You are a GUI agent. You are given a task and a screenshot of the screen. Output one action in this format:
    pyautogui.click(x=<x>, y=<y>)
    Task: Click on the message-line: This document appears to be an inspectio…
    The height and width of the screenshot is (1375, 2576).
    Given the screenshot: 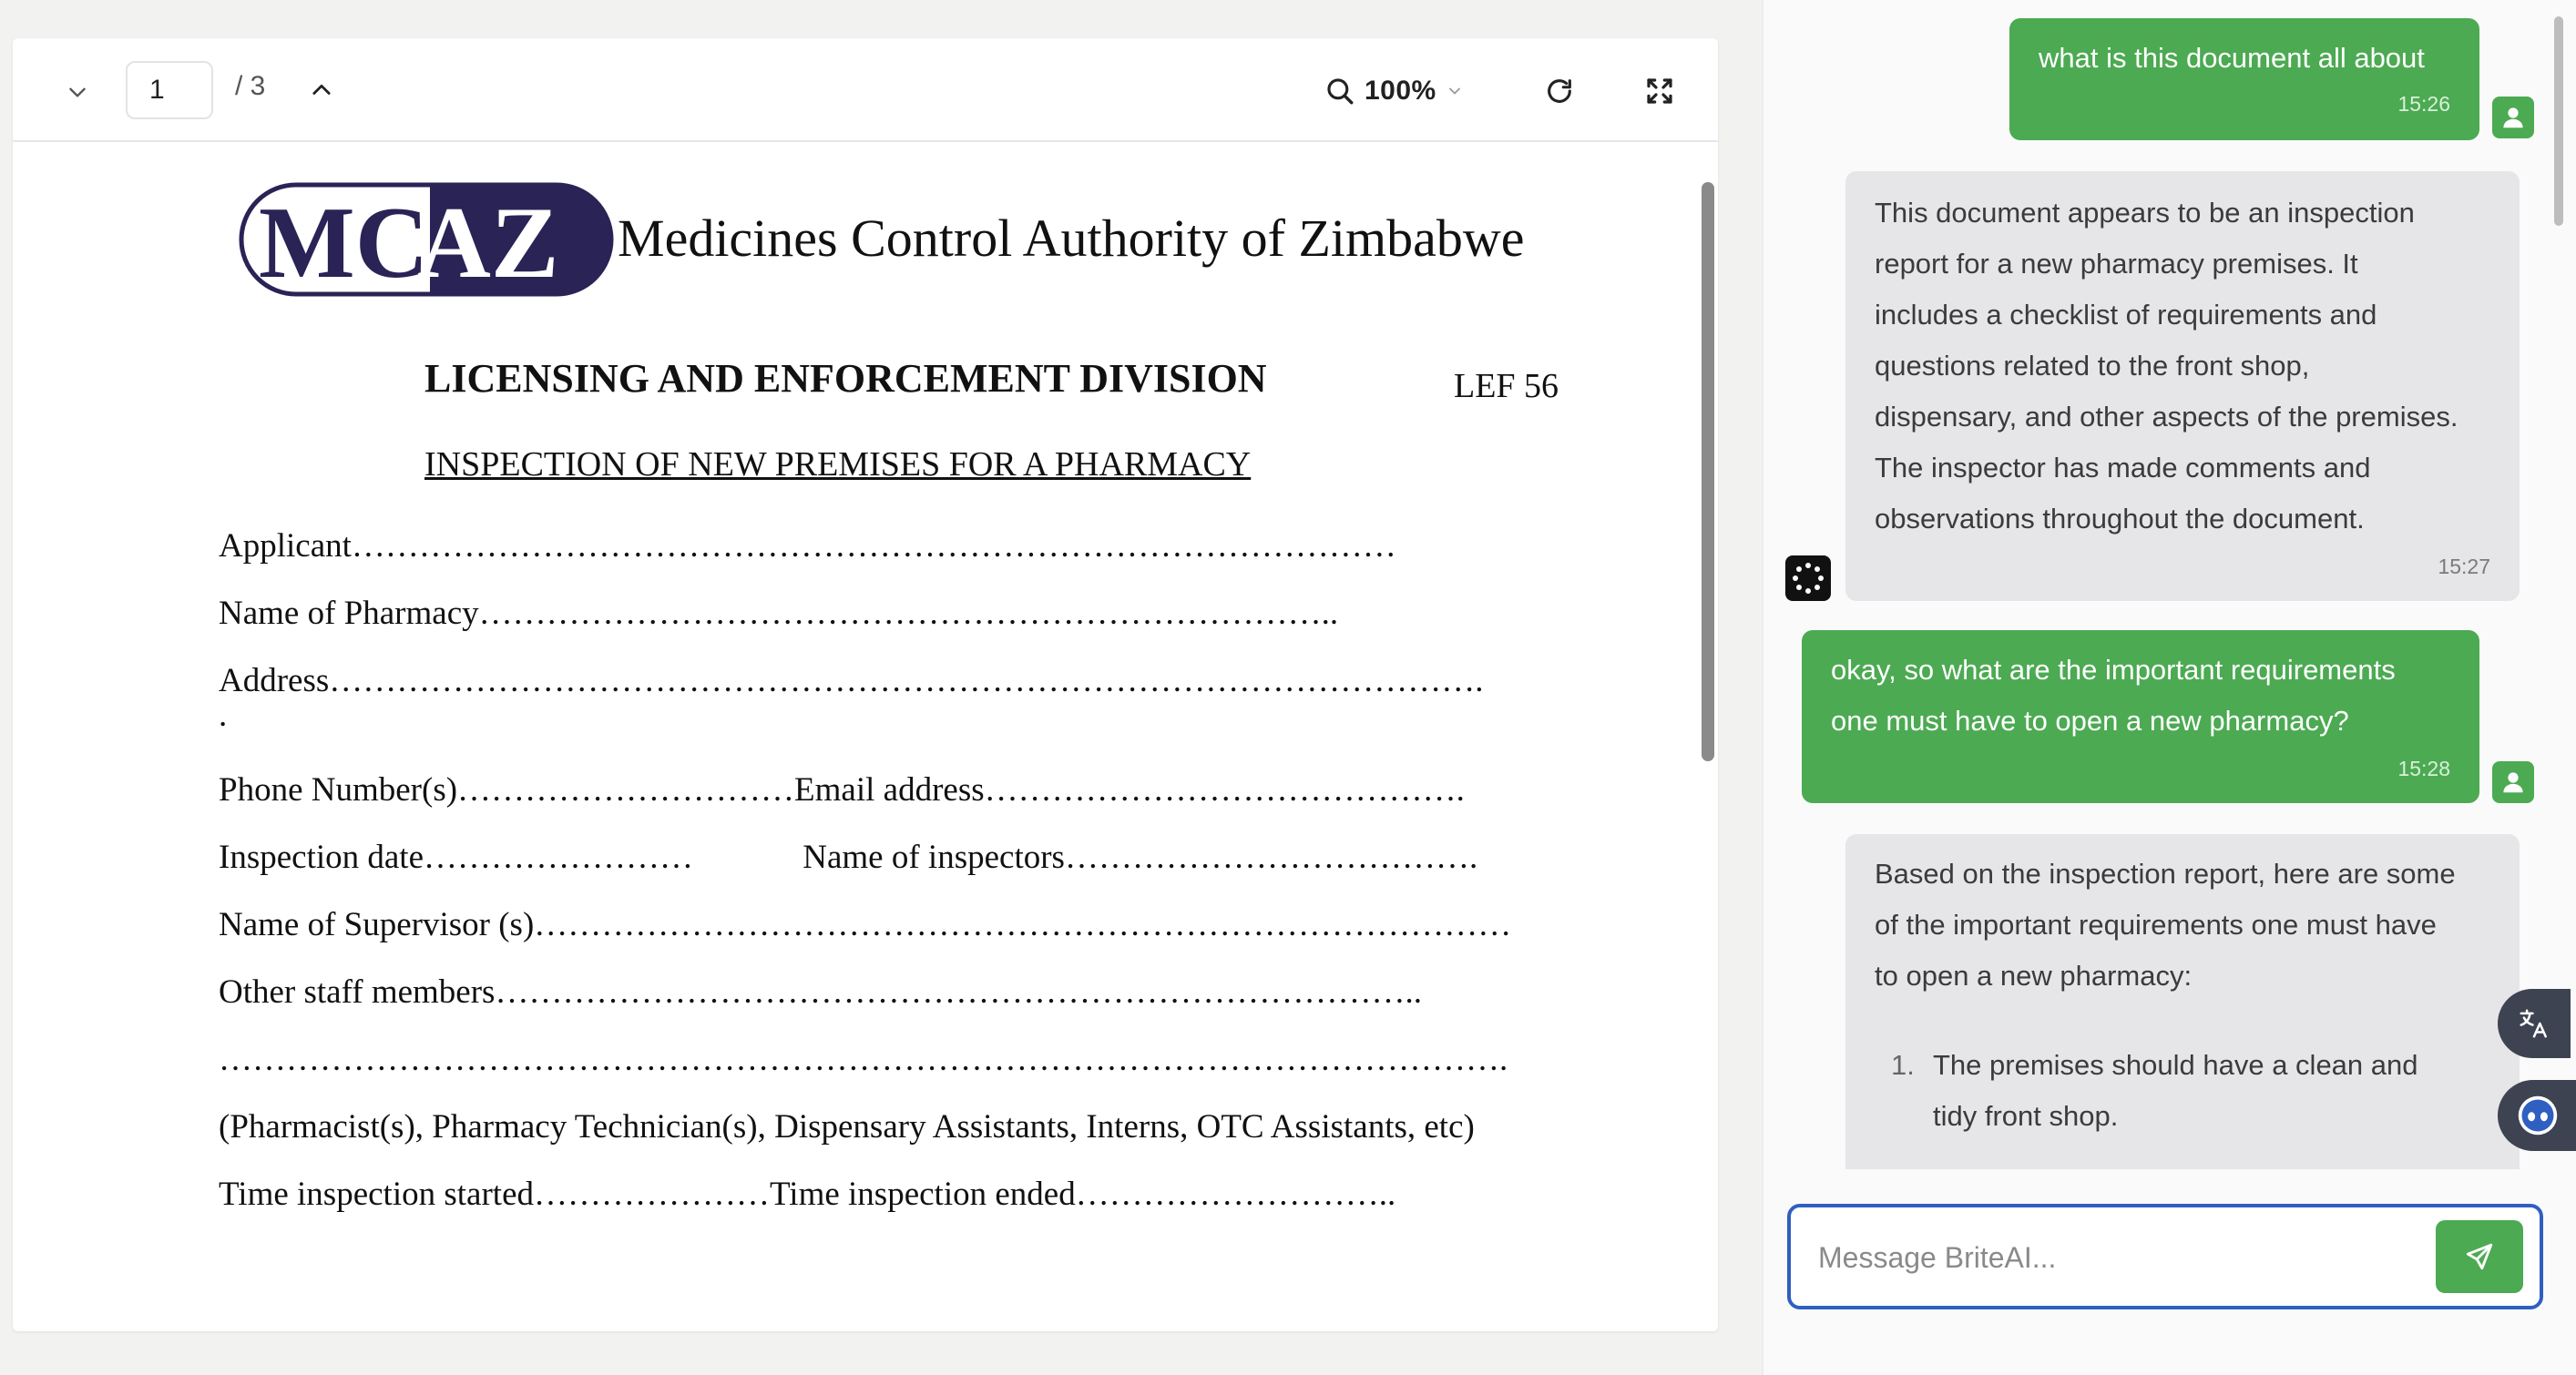 What is the action you would take?
    pyautogui.click(x=2145, y=213)
    